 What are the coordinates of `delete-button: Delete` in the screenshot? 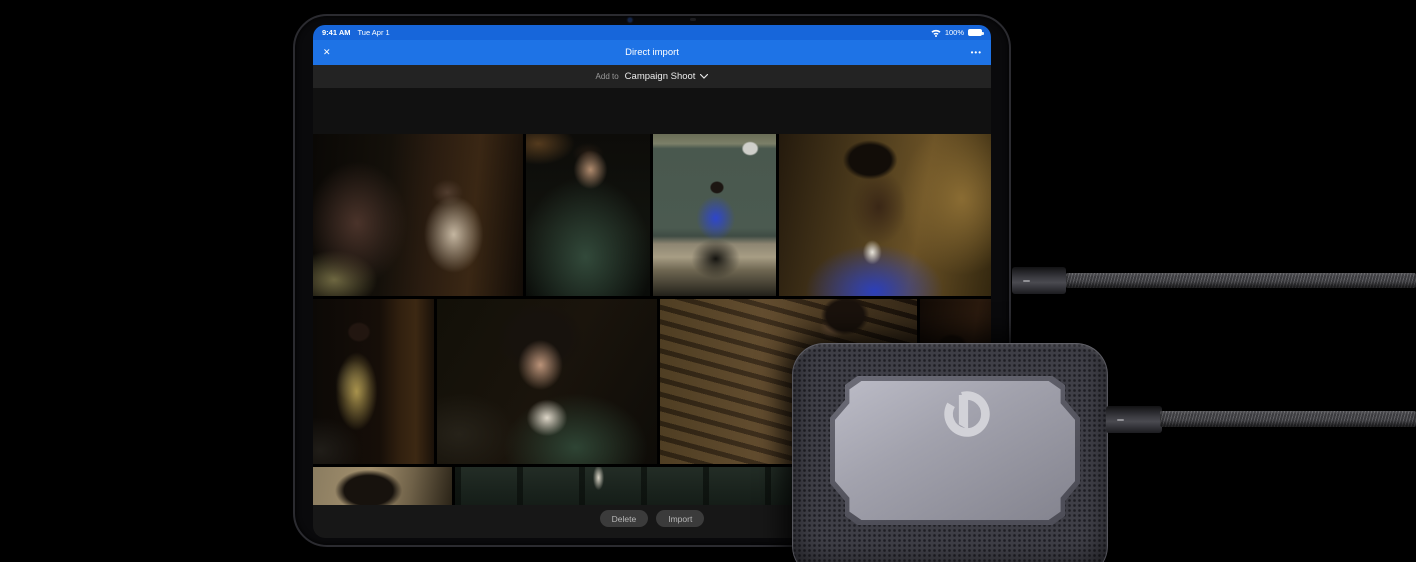 It's located at (624, 518).